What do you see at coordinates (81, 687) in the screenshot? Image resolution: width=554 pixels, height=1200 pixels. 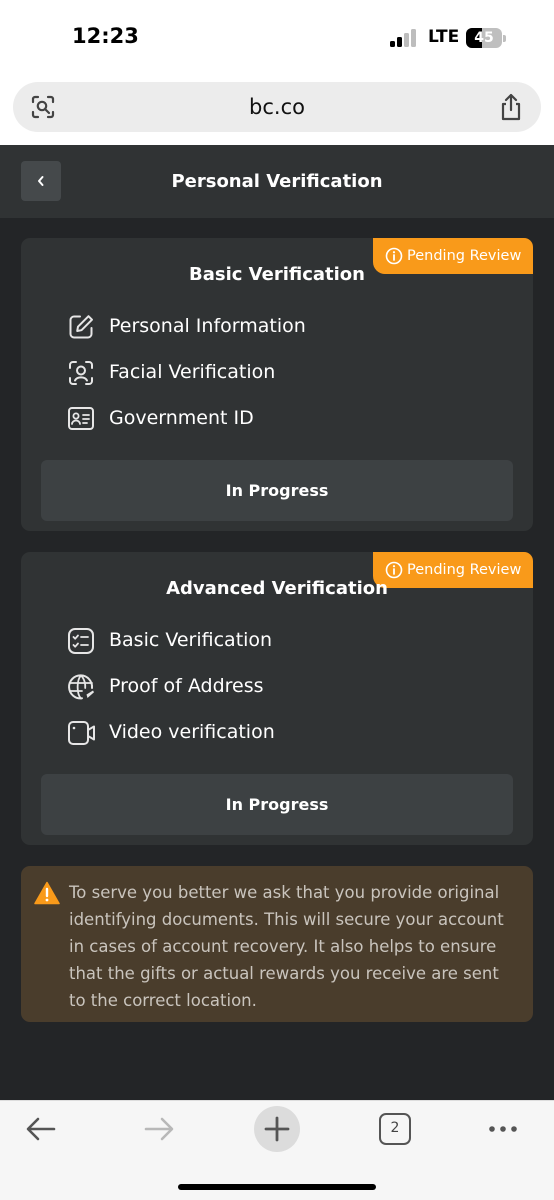 I see `globe-icon` at bounding box center [81, 687].